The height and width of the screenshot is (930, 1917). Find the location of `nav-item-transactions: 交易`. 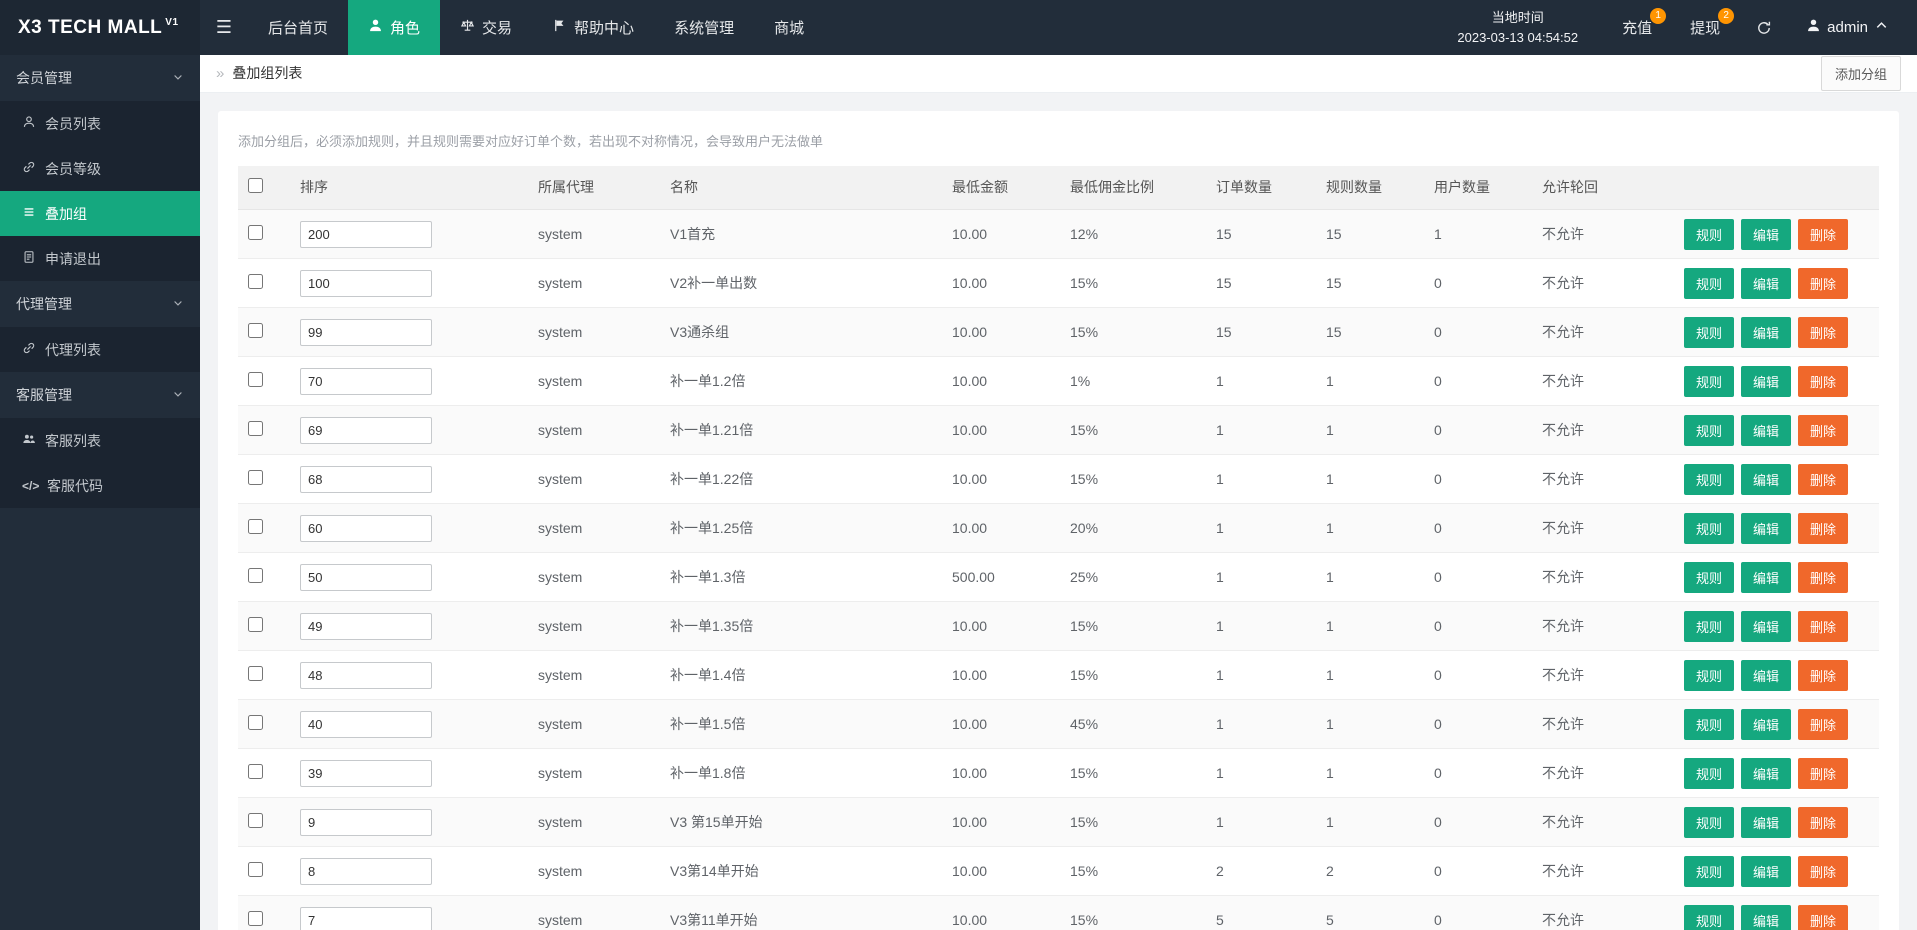

nav-item-transactions: 交易 is located at coordinates (486, 27).